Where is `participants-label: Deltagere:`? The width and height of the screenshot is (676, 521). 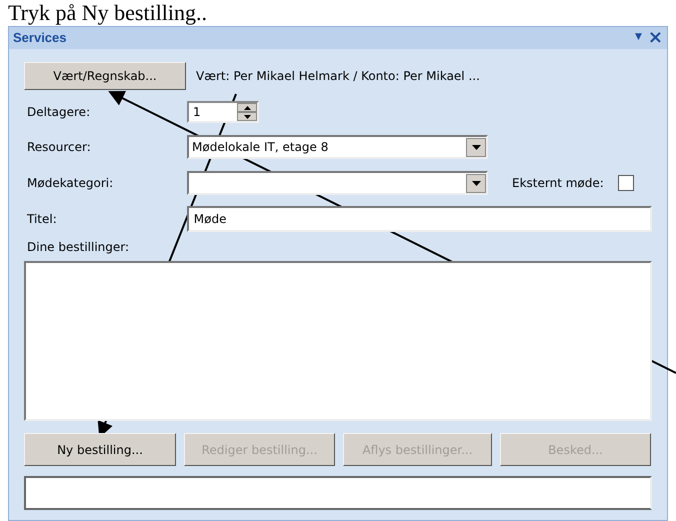
participants-label: Deltagere: is located at coordinates (59, 112).